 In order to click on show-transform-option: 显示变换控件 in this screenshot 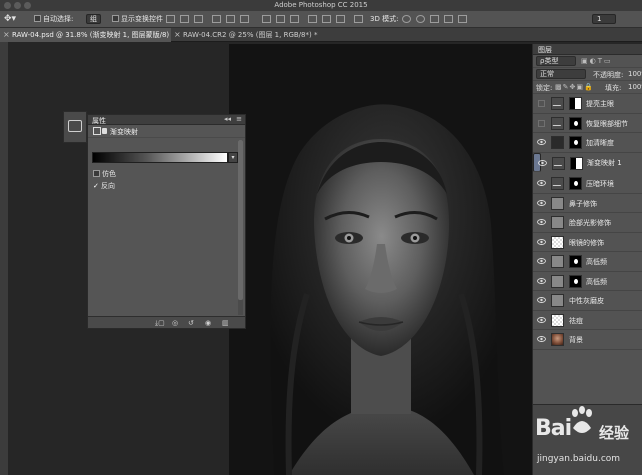, I will do `click(137, 19)`.